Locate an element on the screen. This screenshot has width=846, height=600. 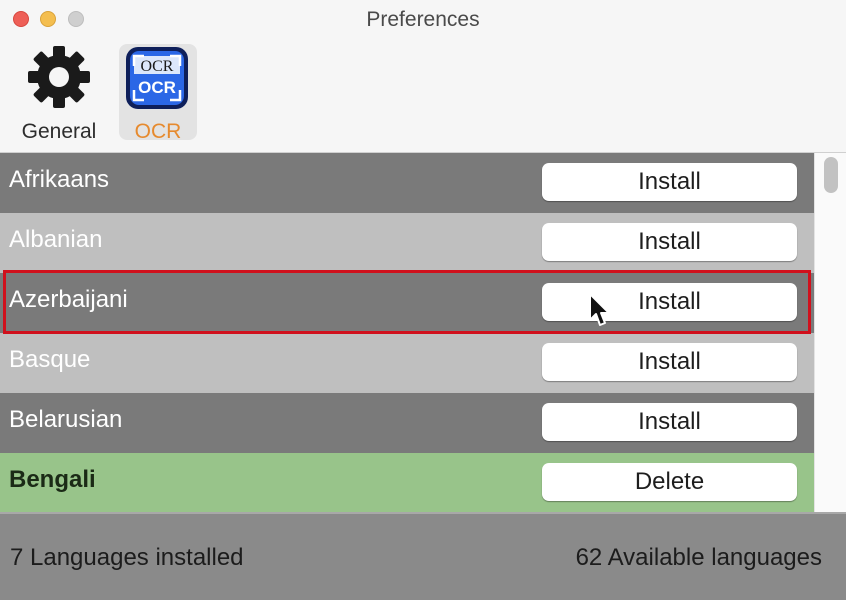
delete-button: Delete is located at coordinates (669, 482).